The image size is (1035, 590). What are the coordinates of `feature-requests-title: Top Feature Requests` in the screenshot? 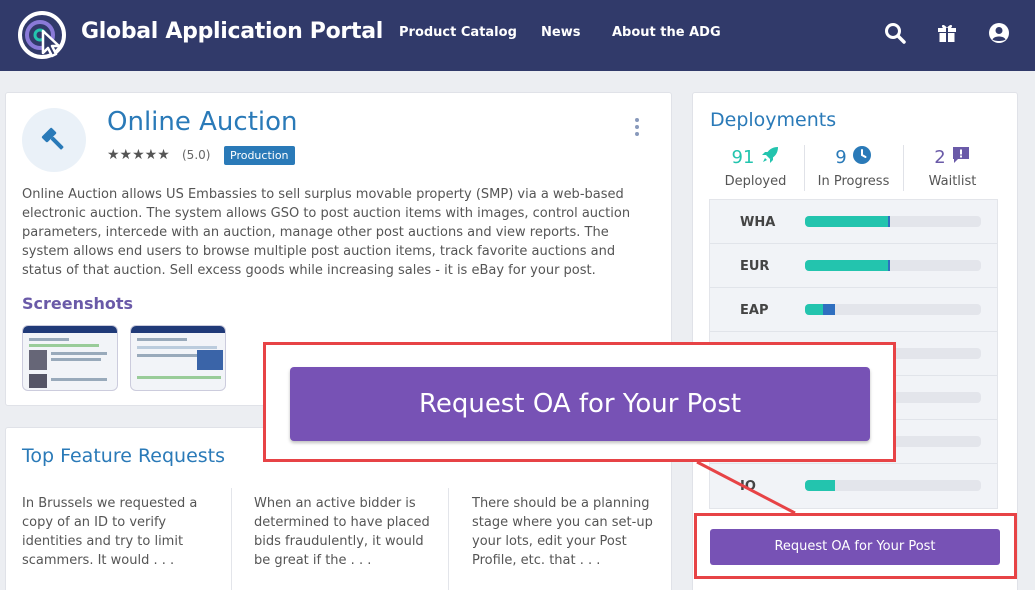 It's located at (124, 456).